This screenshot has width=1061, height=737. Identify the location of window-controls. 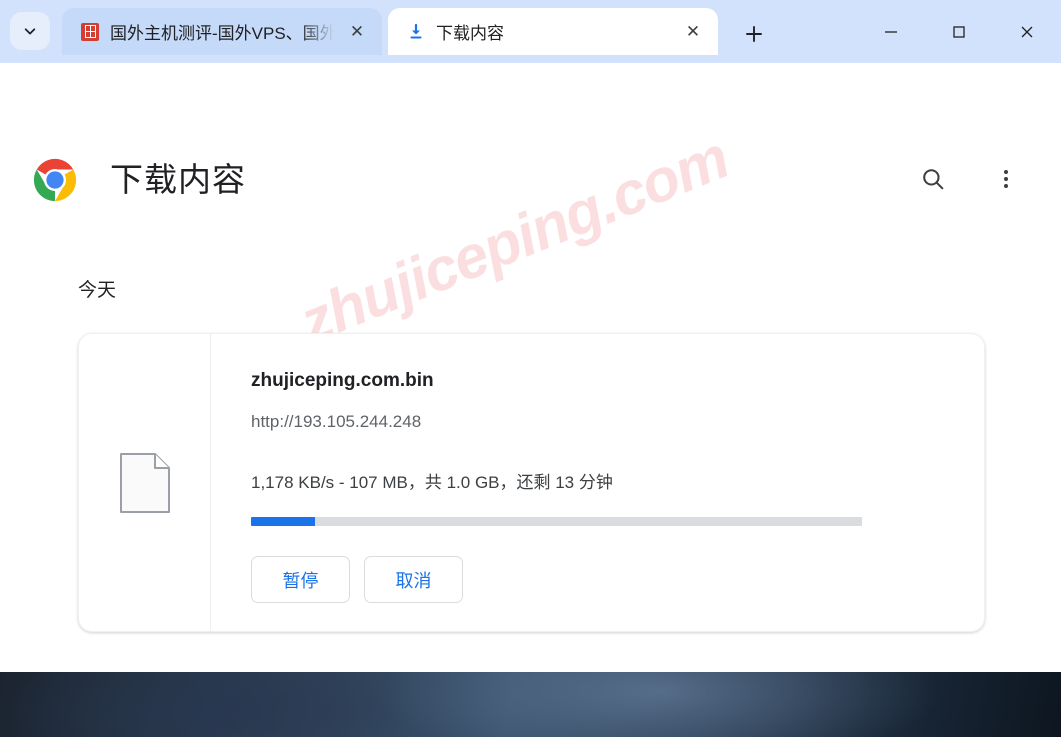
(959, 31).